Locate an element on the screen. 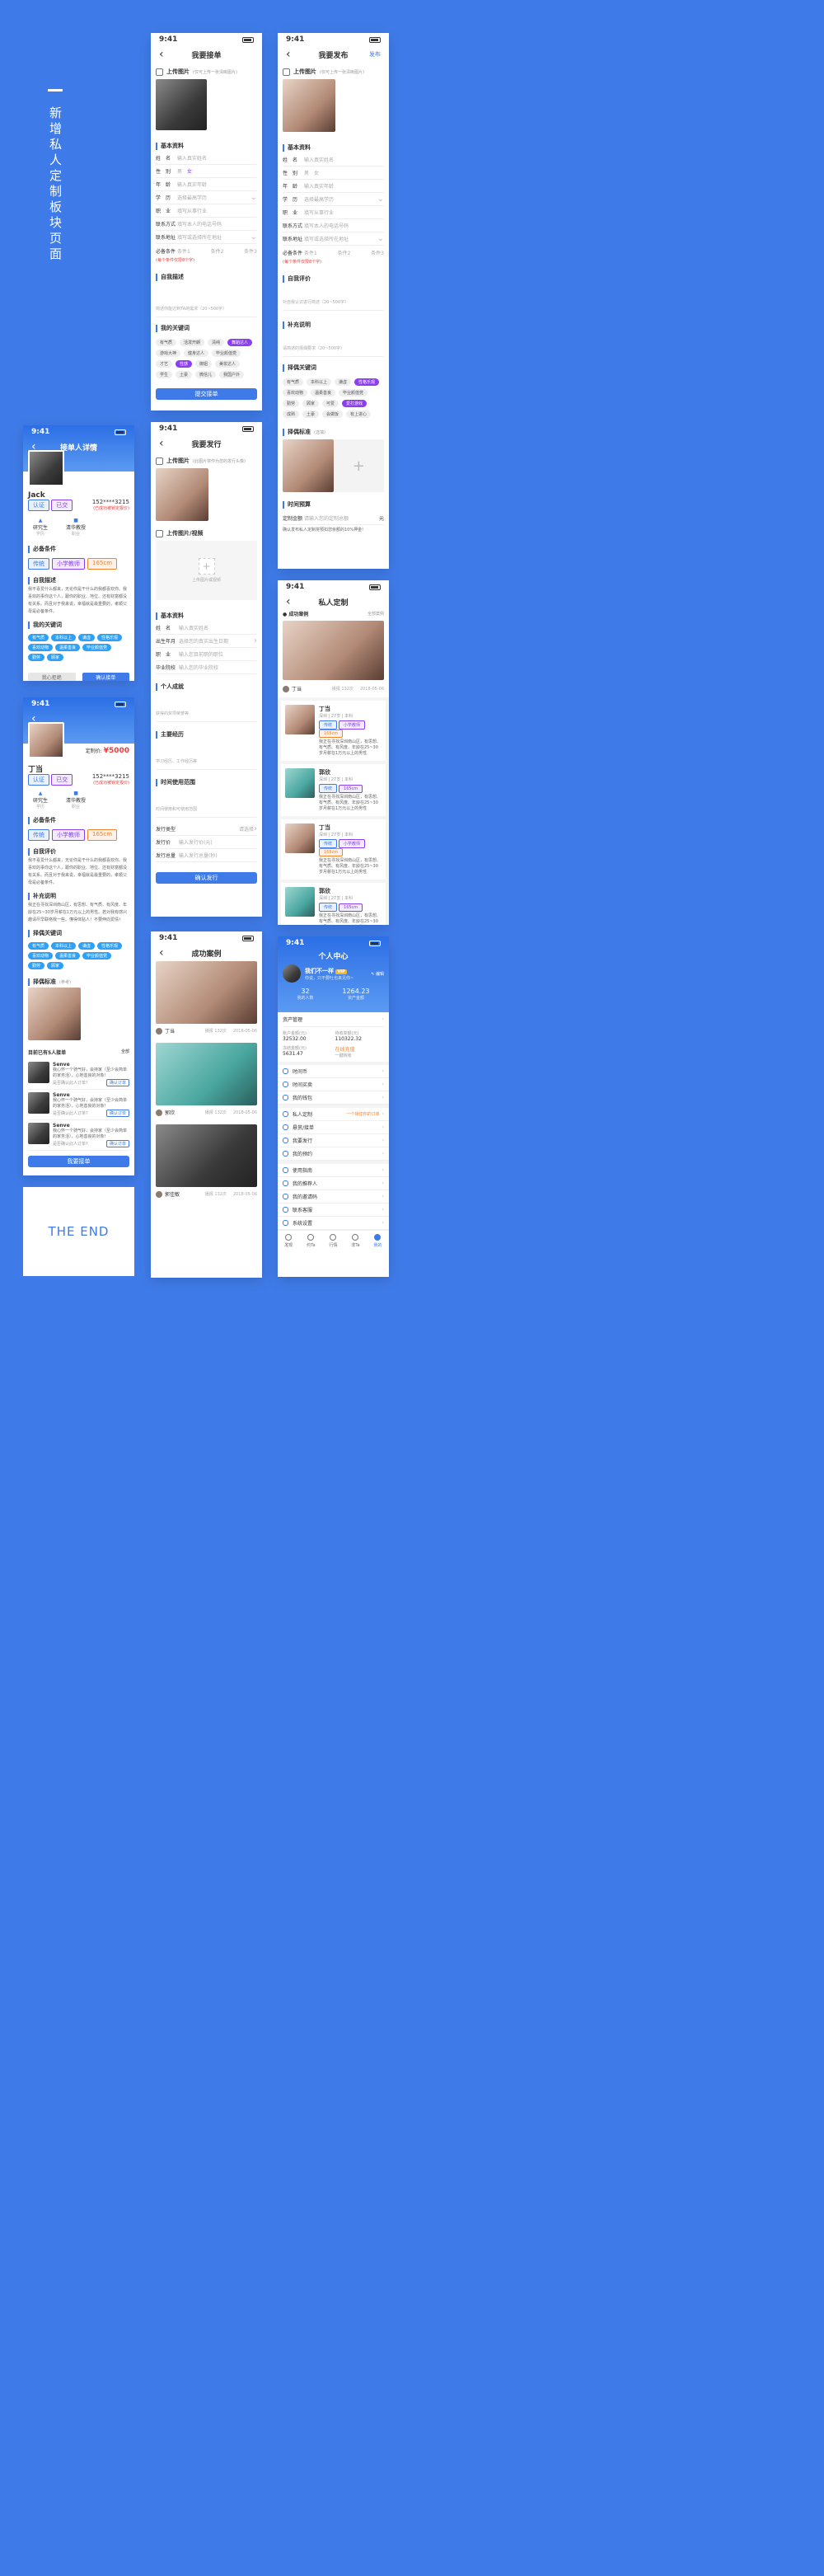  keyword-tag: 清纯 is located at coordinates (216, 343).